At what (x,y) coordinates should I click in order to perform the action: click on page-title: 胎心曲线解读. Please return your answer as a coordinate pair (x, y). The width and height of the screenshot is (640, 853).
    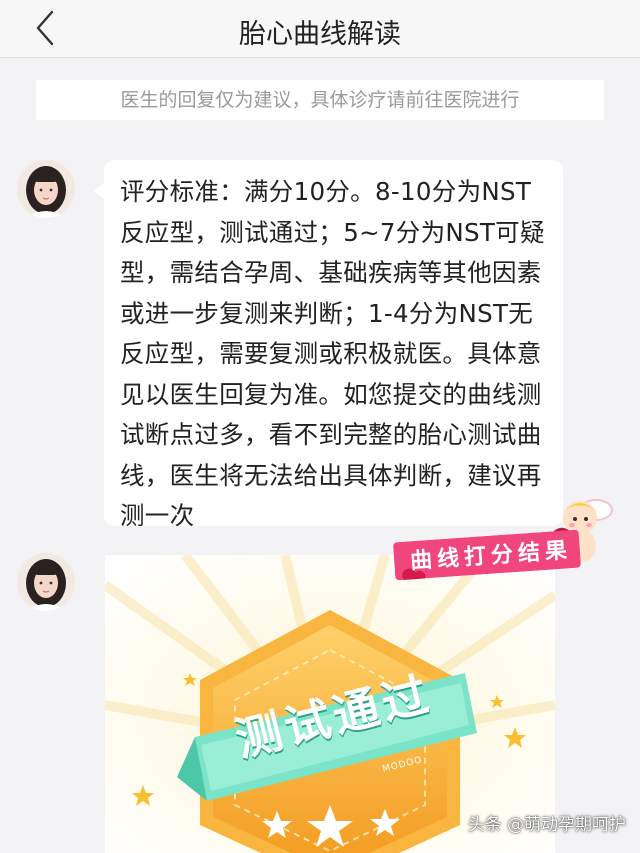
    Looking at the image, I should click on (320, 34).